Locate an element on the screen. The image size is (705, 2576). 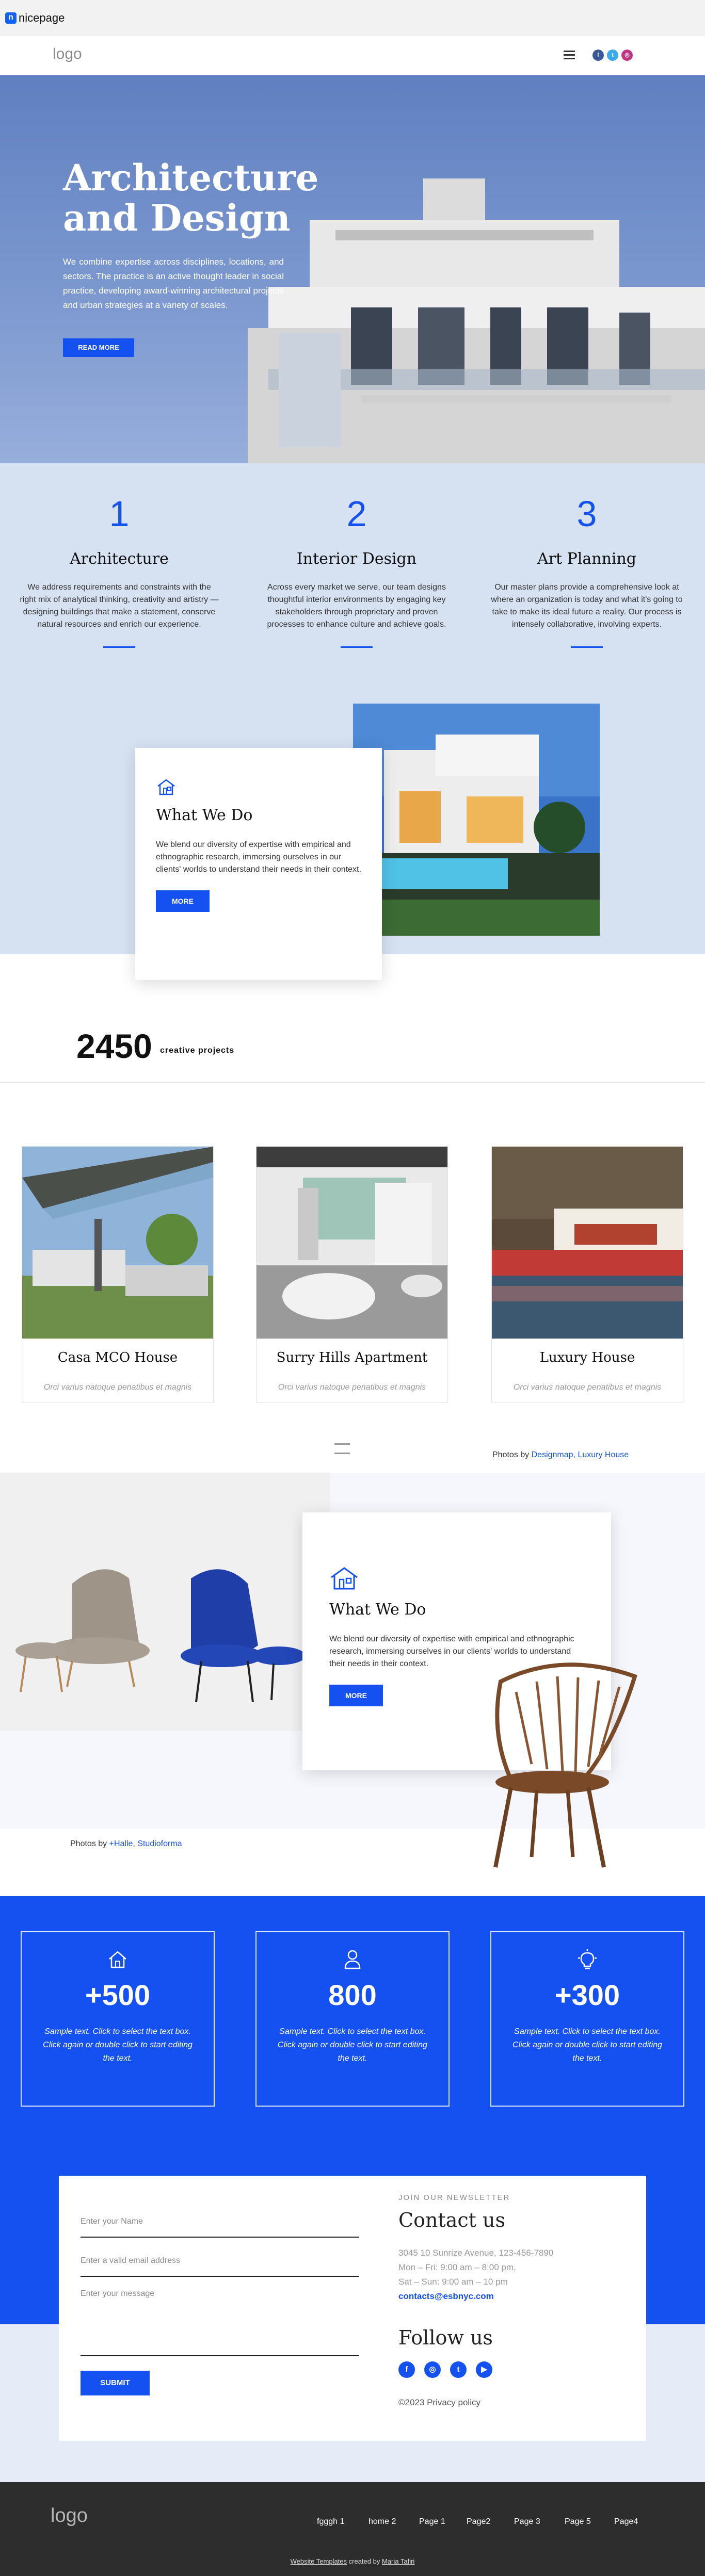
footer-nav-item: Page 5 is located at coordinates (578, 2522).